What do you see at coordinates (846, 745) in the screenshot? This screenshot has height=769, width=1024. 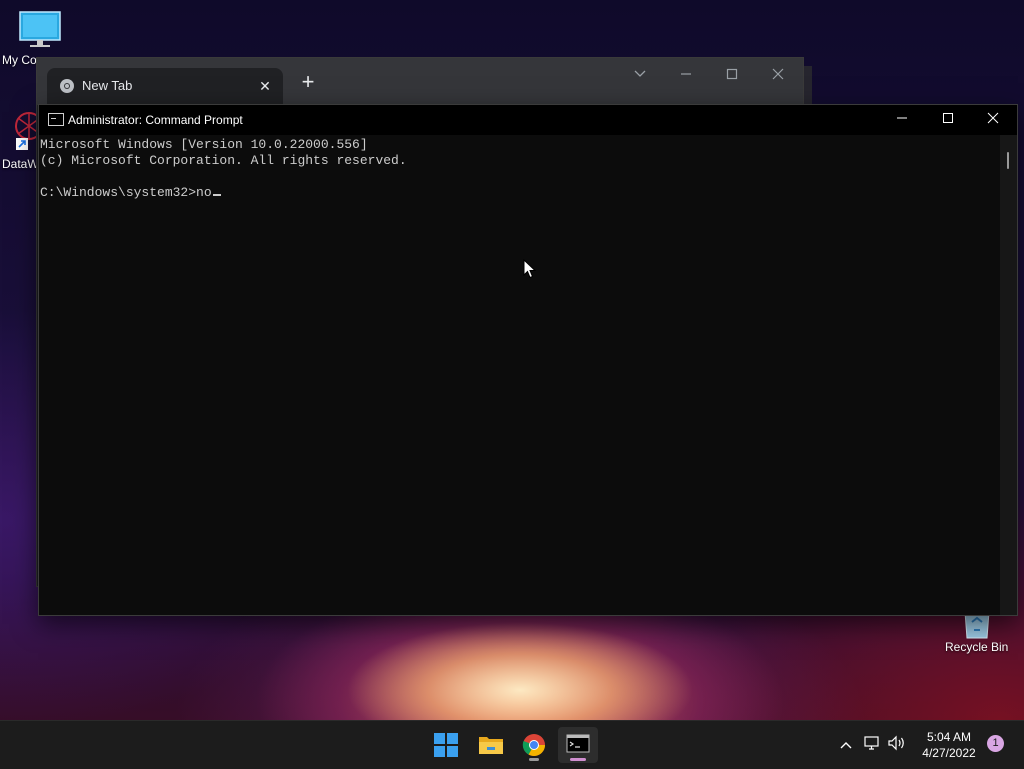 I see `show-hidden-icons-chevron-up-icon` at bounding box center [846, 745].